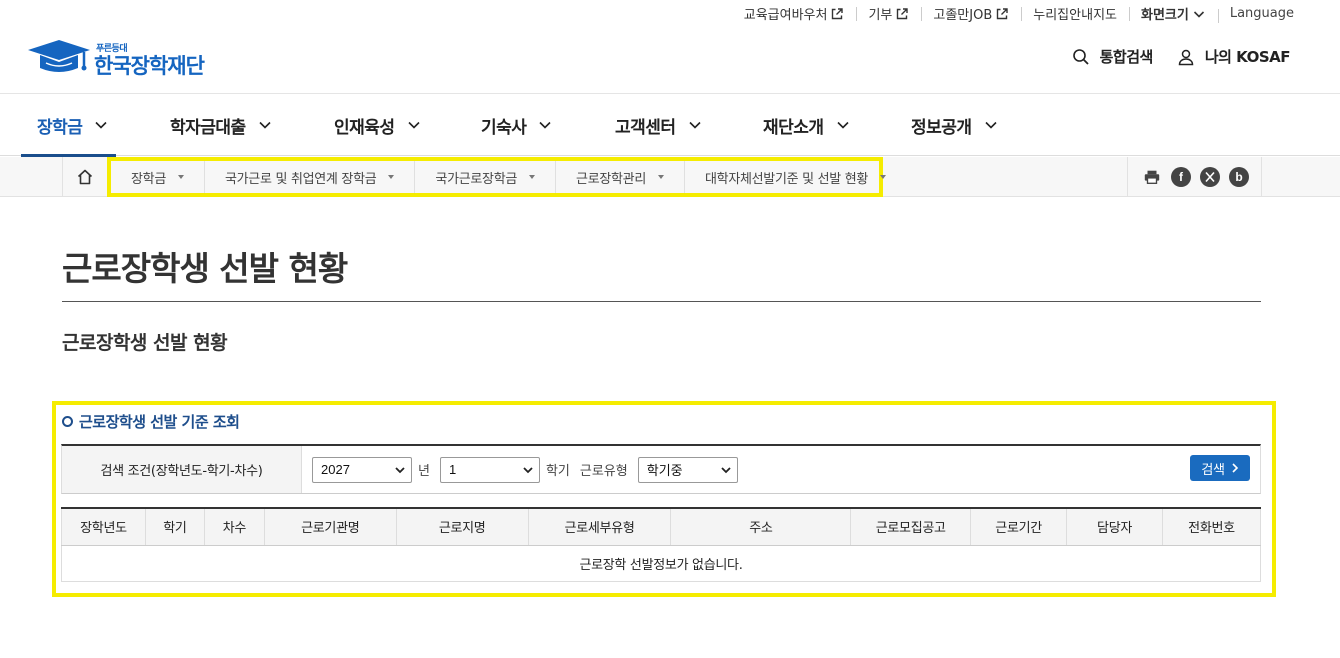  Describe the element at coordinates (452, 469) in the screenshot. I see `semester-select-value: 1` at that location.